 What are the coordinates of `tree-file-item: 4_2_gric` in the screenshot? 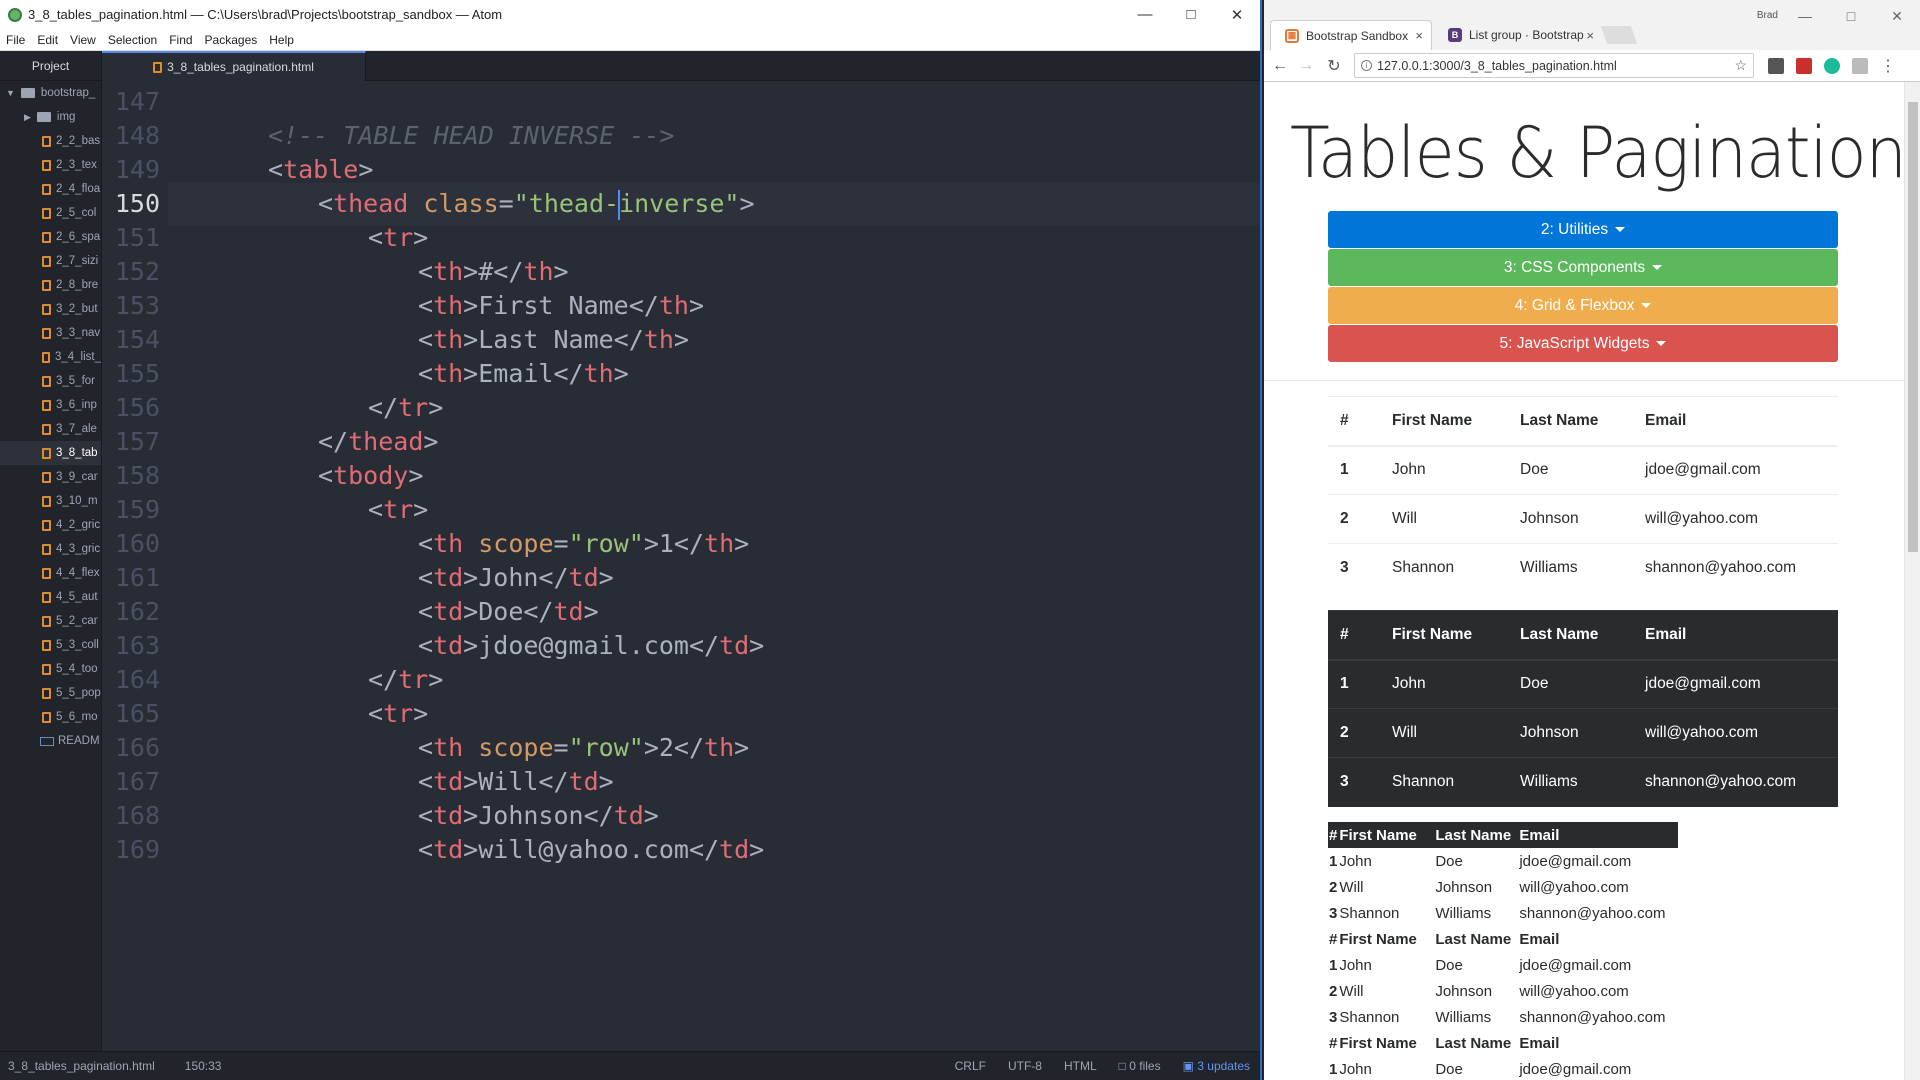 It's located at (50, 525).